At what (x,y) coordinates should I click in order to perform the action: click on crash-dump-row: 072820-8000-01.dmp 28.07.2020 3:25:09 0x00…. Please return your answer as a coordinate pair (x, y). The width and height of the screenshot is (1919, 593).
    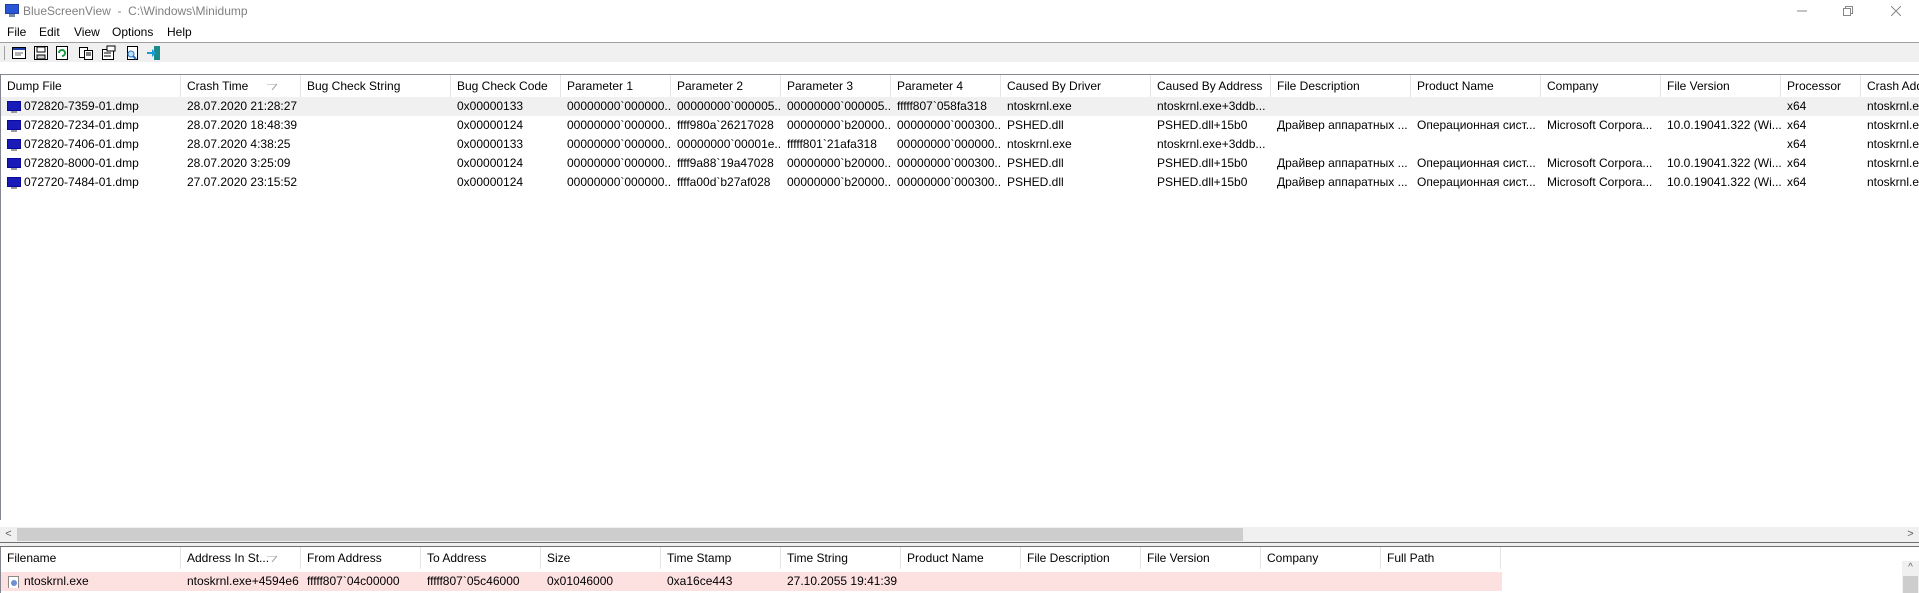
    Looking at the image, I should click on (960, 163).